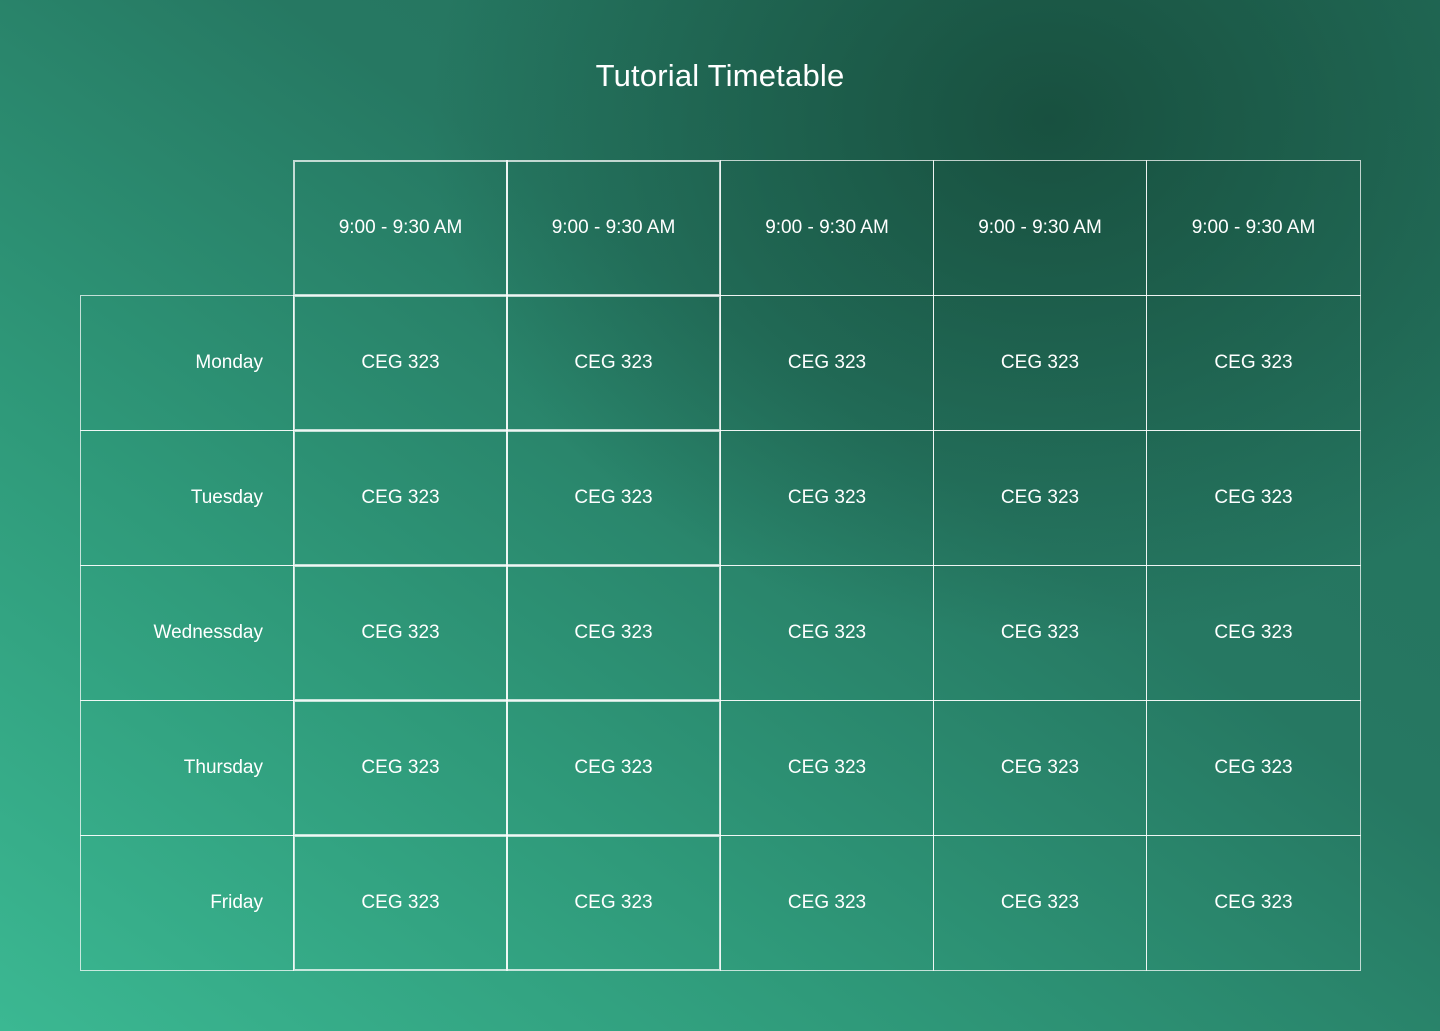  What do you see at coordinates (187, 633) in the screenshot?
I see `day-label-wednesday: Wednessday` at bounding box center [187, 633].